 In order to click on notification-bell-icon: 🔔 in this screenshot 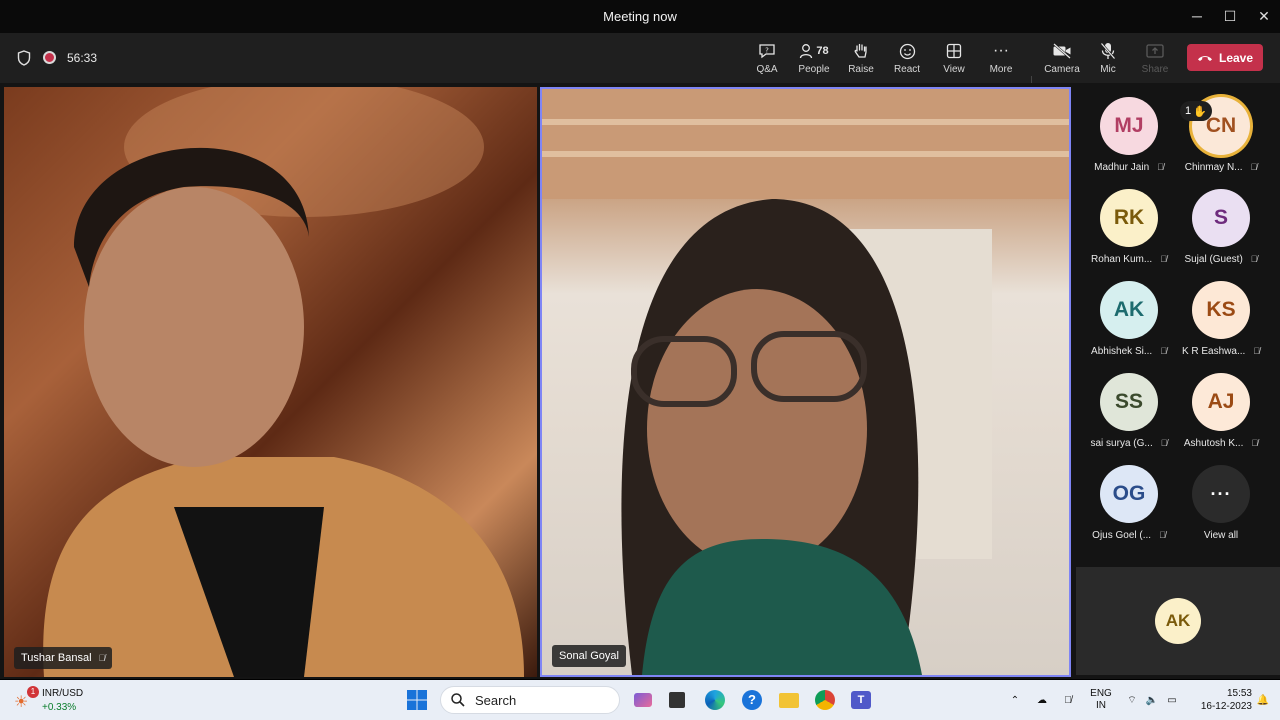, I will do `click(1263, 700)`.